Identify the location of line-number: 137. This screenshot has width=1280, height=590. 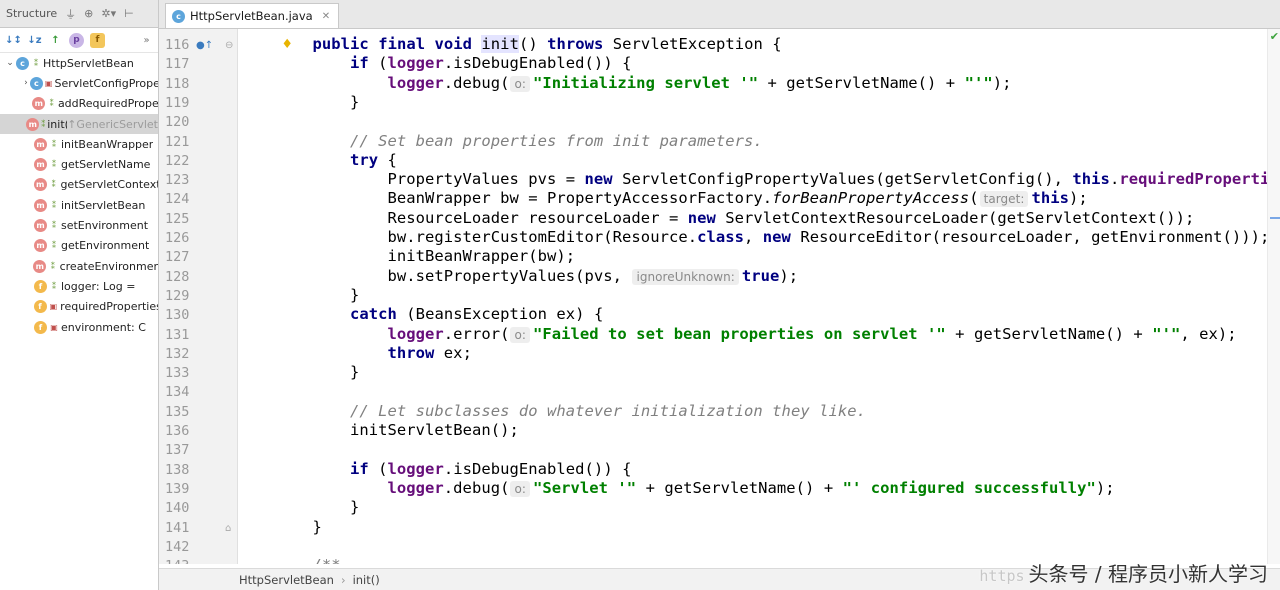
(177, 450).